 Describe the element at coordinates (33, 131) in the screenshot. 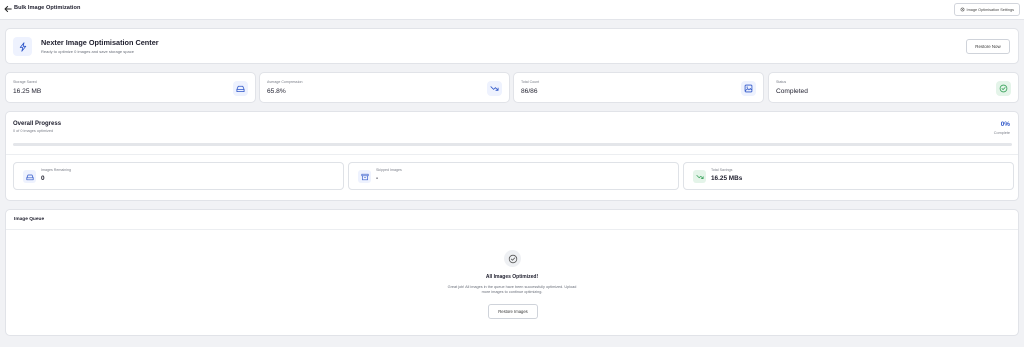

I see `progress-subtitle: 0 of 0 images optimized` at that location.